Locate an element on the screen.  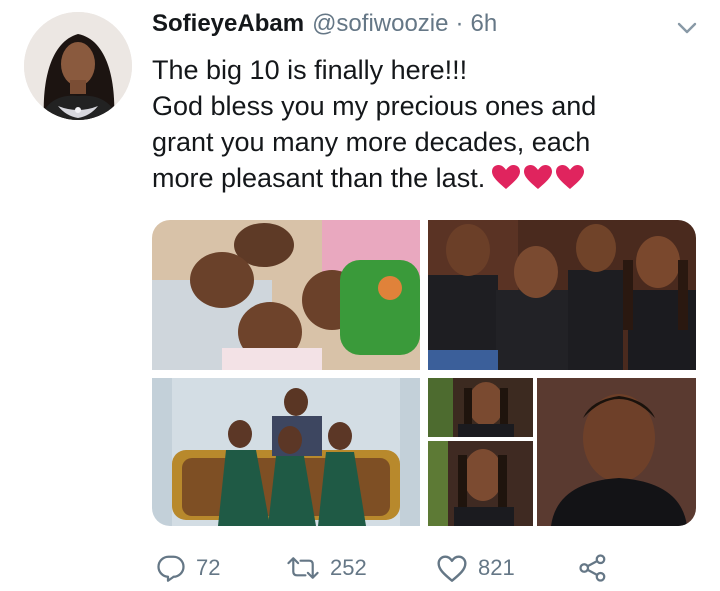
author-name: SofieyeAbam is located at coordinates (228, 24).